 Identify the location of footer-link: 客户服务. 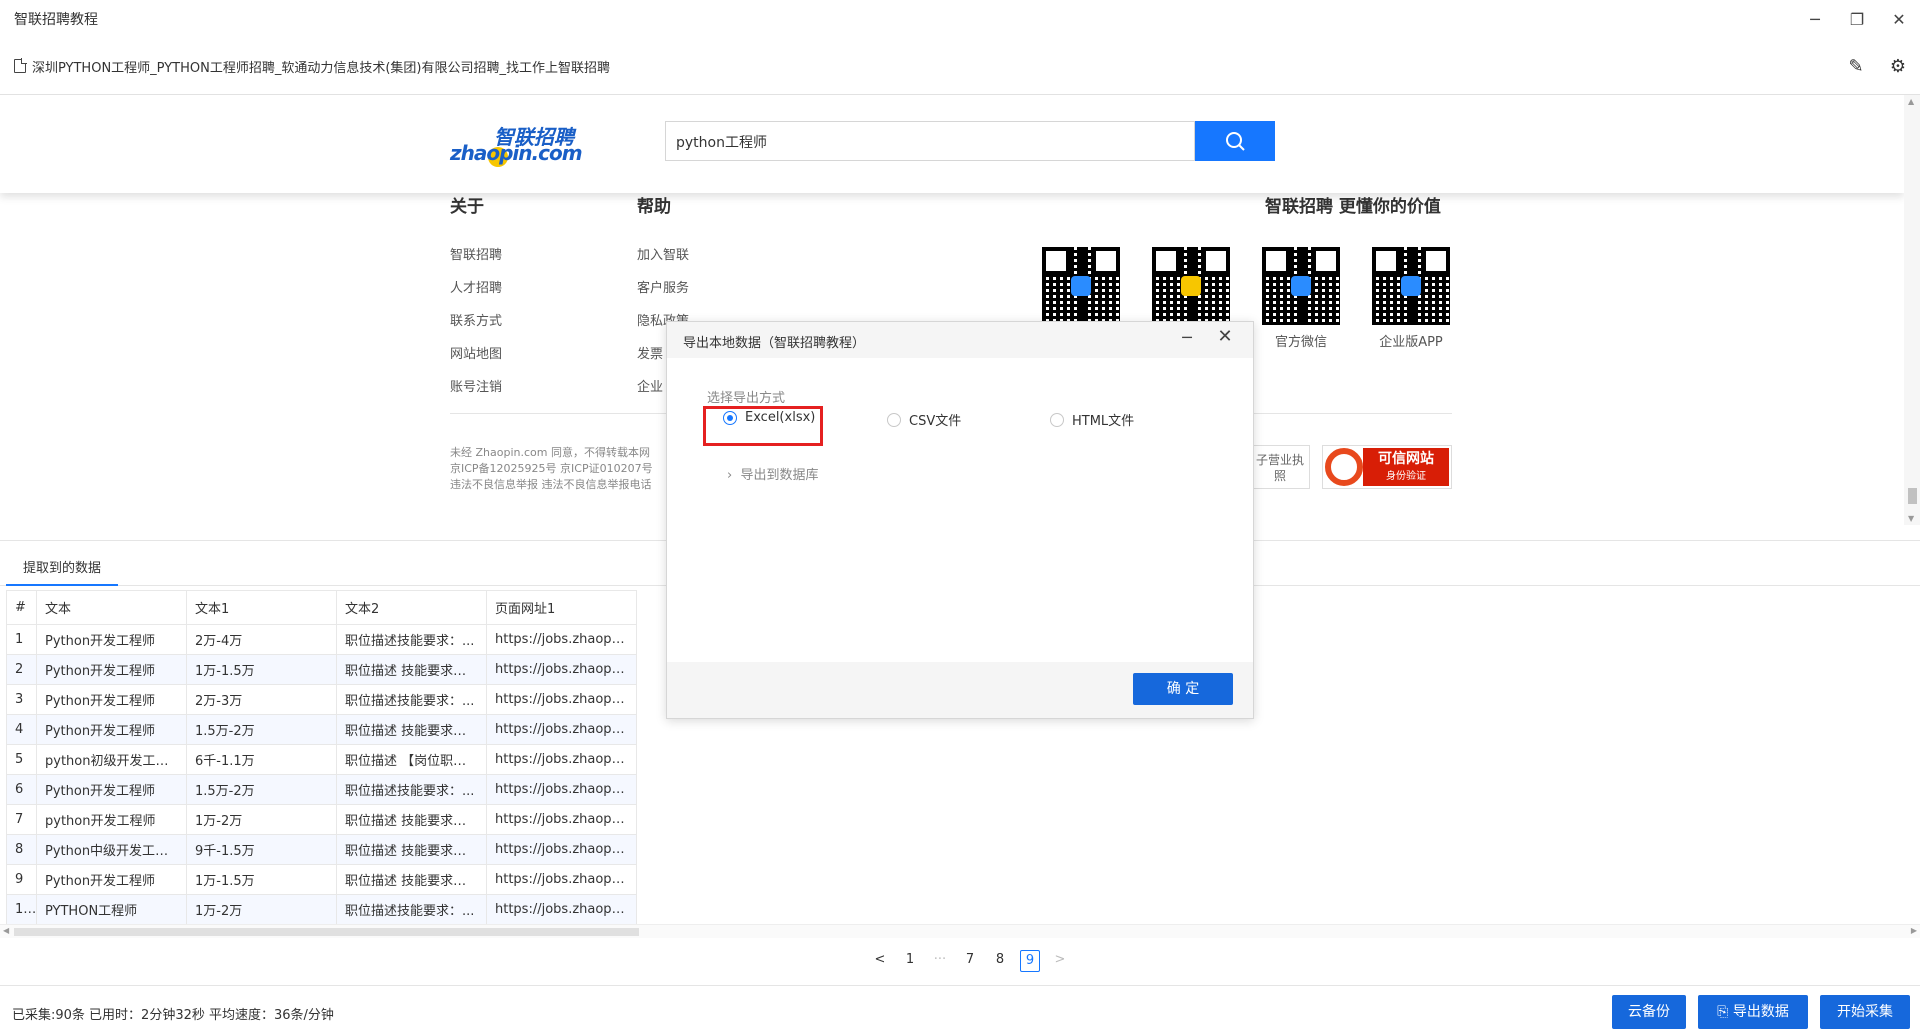
(663, 288).